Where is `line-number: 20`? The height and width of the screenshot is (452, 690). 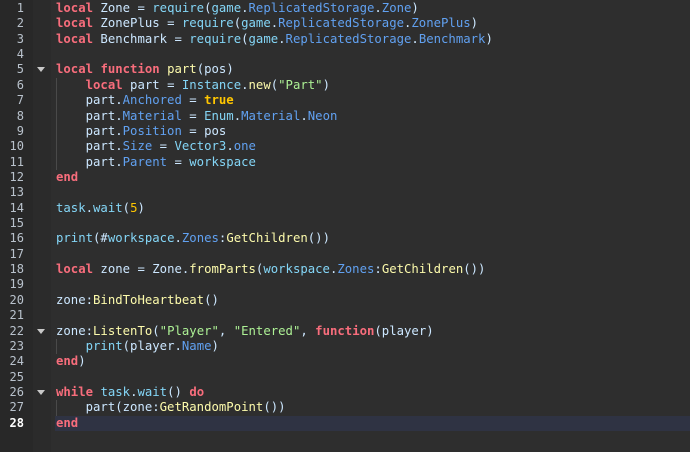 line-number: 20 is located at coordinates (16, 299).